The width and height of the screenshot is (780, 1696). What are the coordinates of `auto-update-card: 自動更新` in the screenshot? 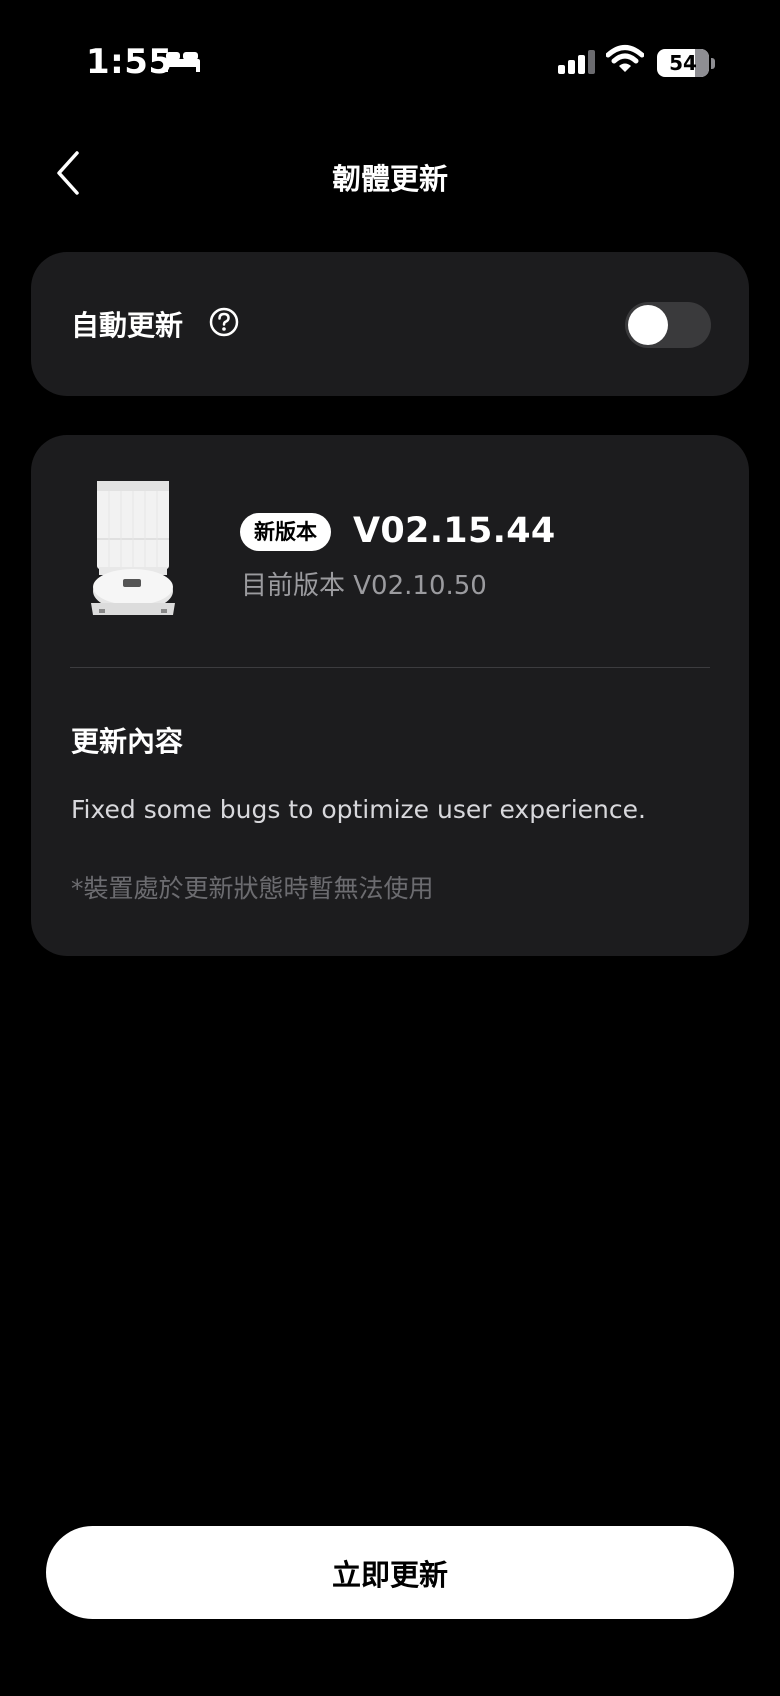 It's located at (390, 324).